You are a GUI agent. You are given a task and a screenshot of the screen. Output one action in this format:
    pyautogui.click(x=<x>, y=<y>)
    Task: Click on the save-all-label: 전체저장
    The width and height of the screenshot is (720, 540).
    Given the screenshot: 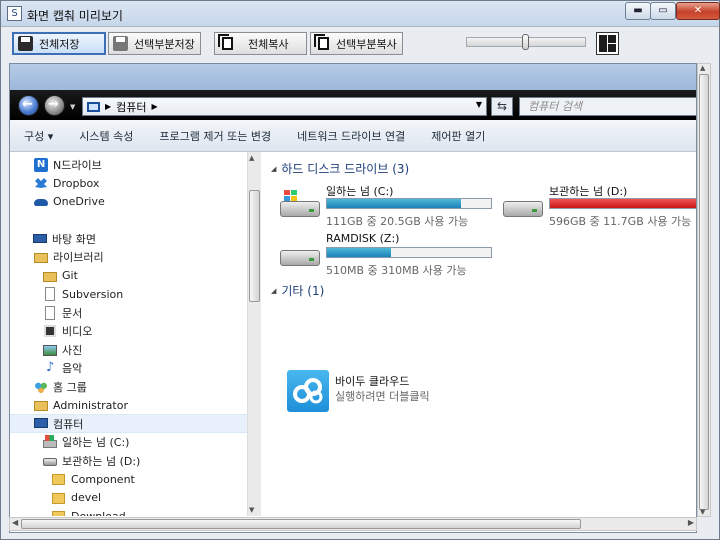 What is the action you would take?
    pyautogui.click(x=59, y=44)
    